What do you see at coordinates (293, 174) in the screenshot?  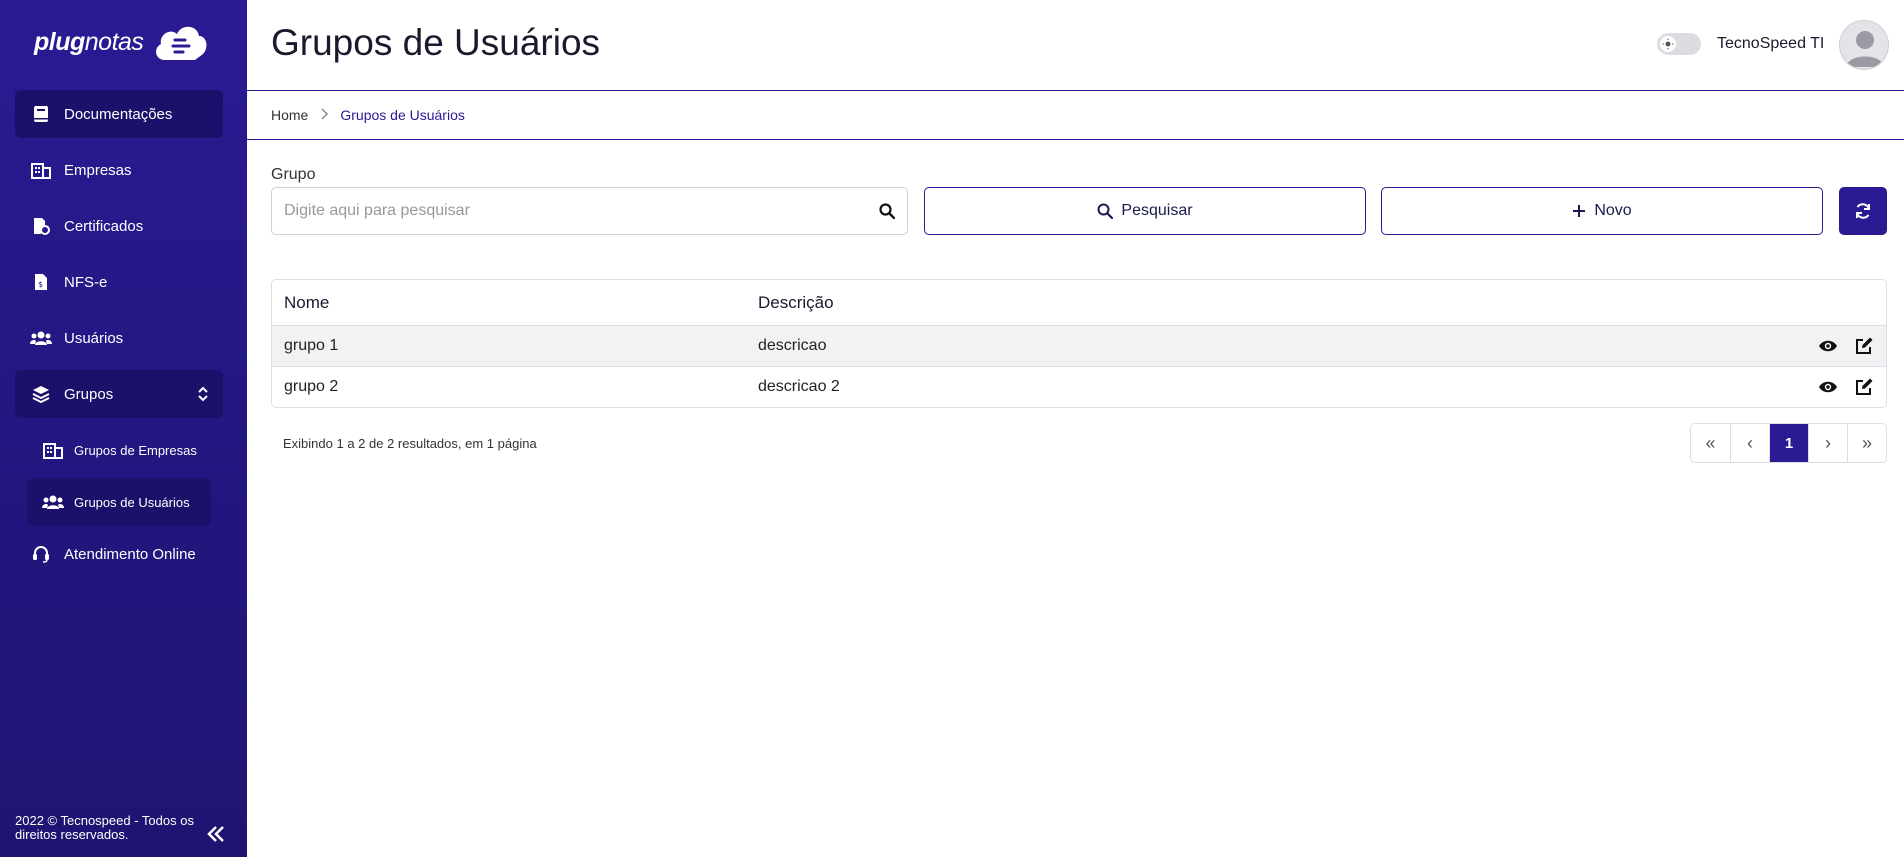 I see `group-field-label: Grupo` at bounding box center [293, 174].